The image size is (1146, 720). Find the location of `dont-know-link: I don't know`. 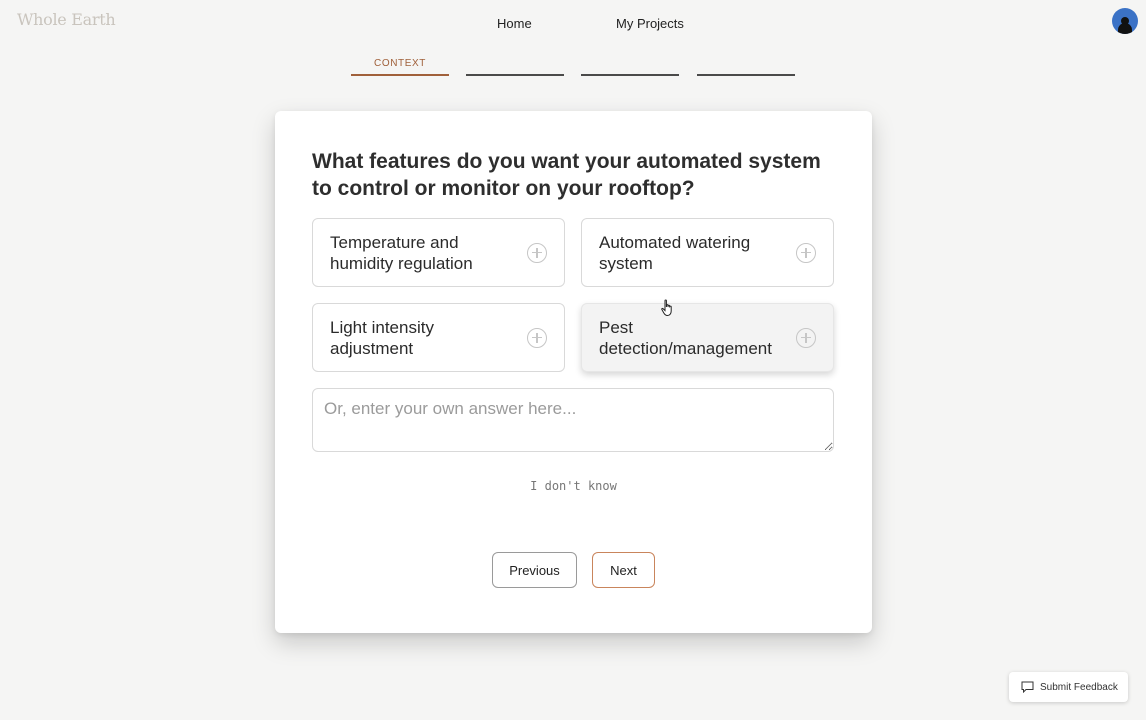

dont-know-link: I don't know is located at coordinates (573, 486).